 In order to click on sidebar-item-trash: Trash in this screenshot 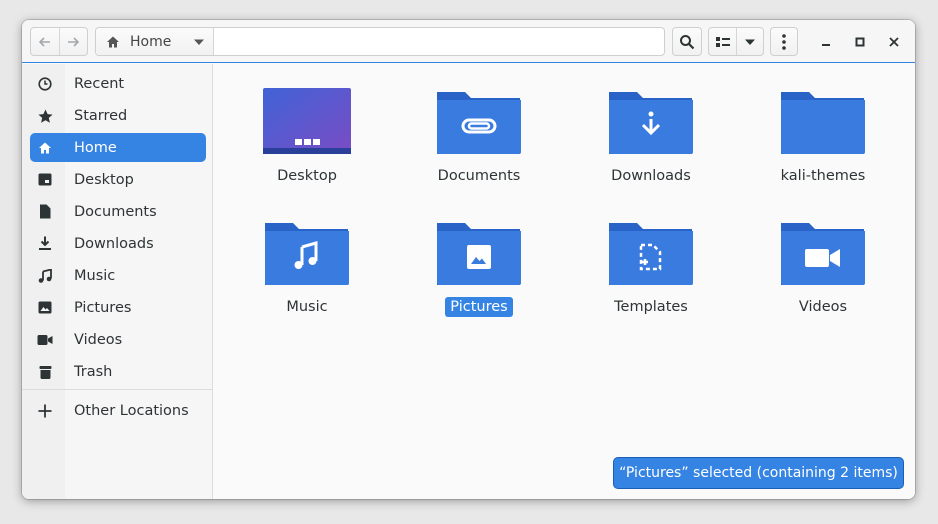, I will do `click(118, 371)`.